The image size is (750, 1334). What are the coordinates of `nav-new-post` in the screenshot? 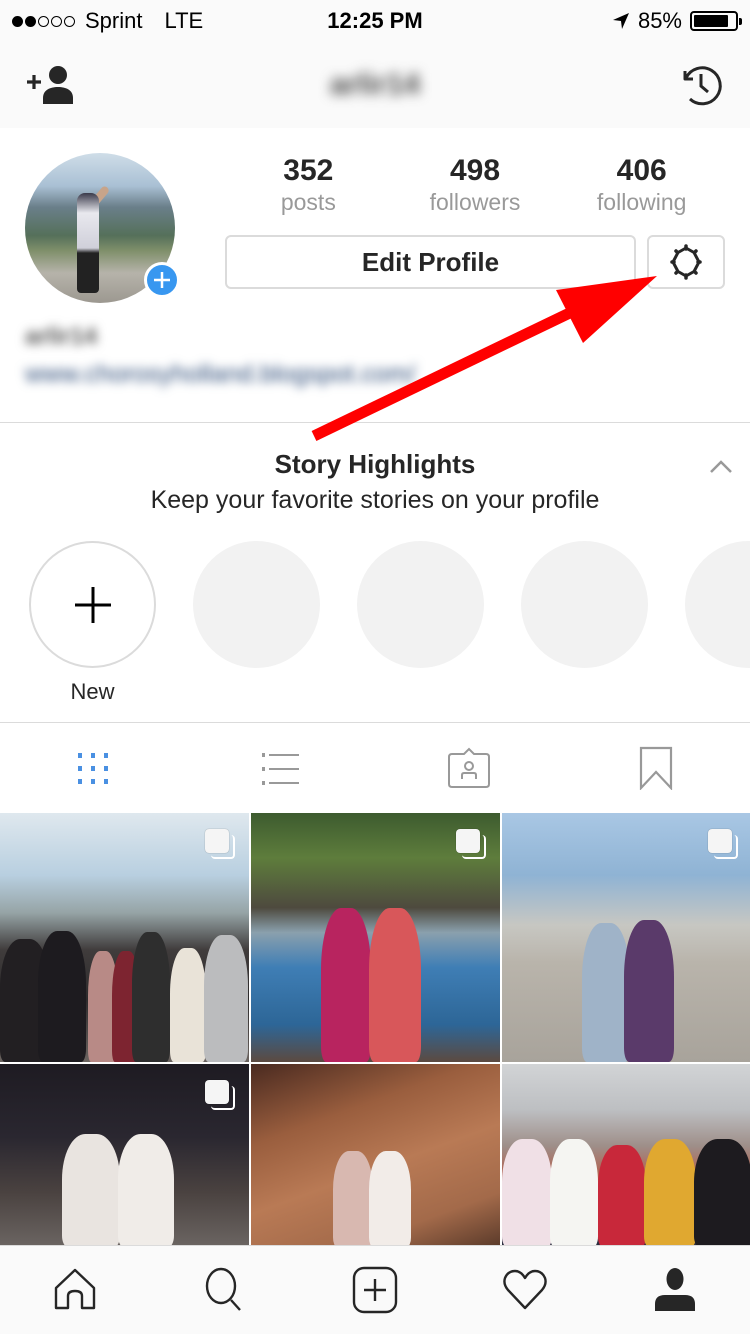 It's located at (375, 1290).